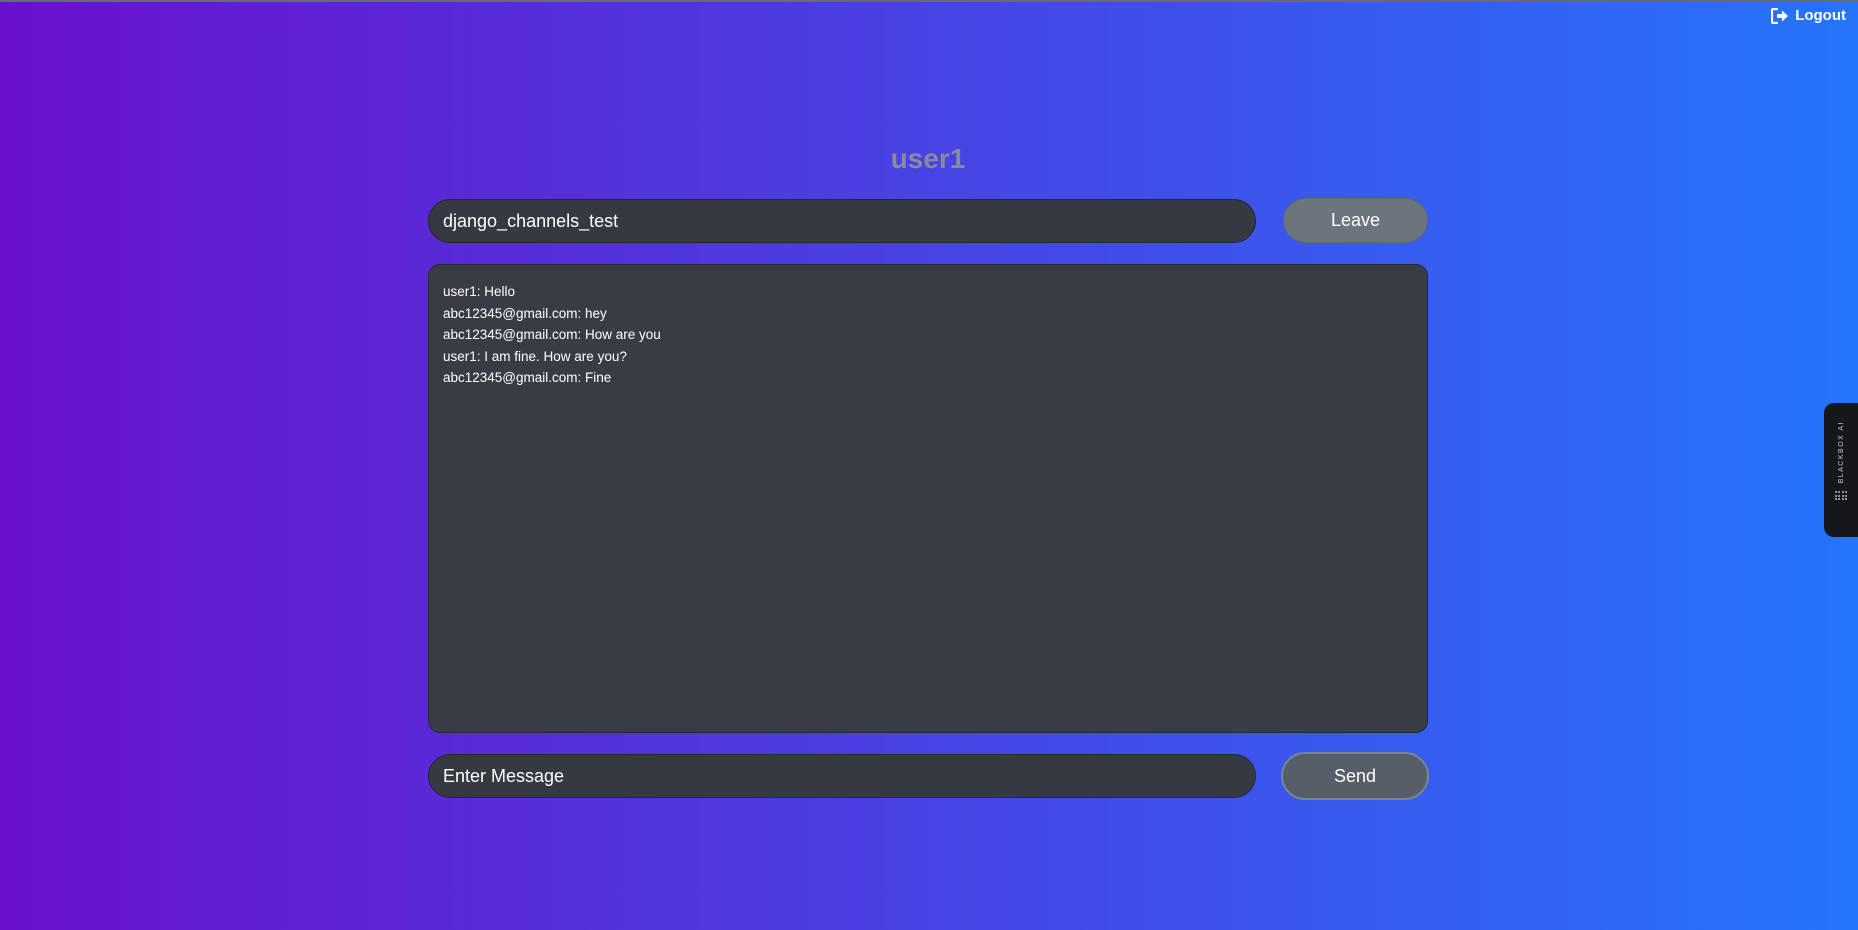  Describe the element at coordinates (525, 313) in the screenshot. I see `chat-message: abc12345@gmail.com: hey` at that location.